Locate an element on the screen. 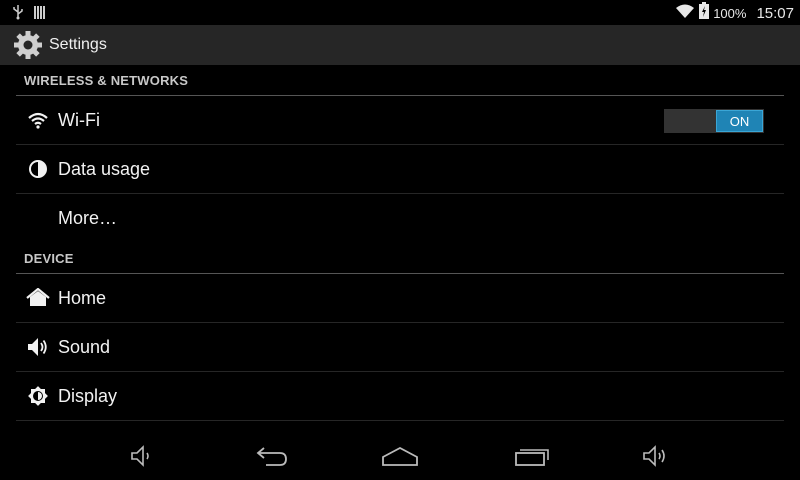  usb-icon is located at coordinates (18, 14).